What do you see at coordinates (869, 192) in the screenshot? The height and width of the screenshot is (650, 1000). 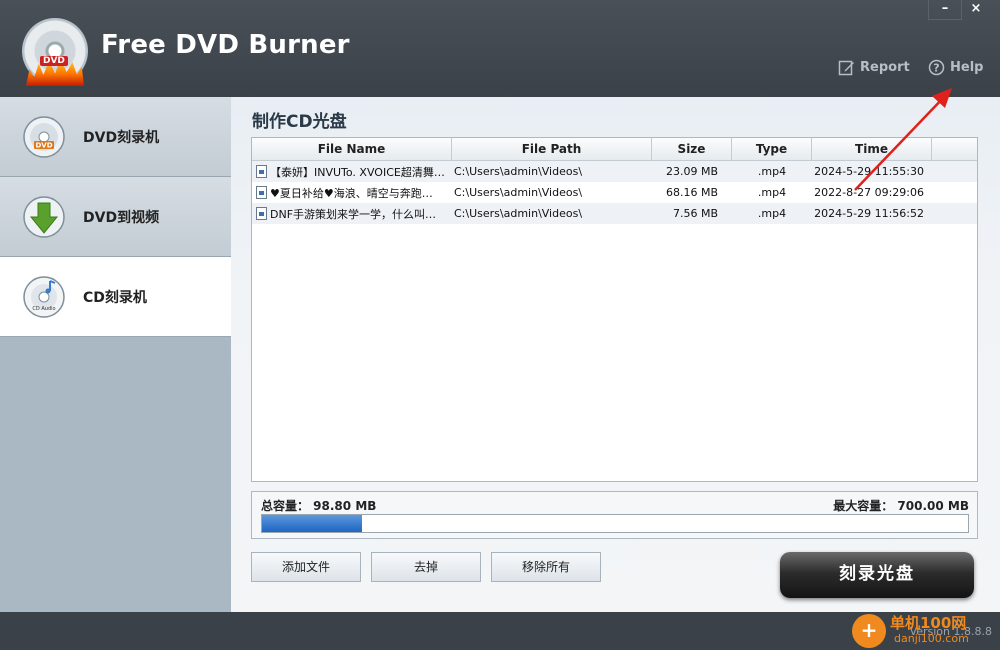 I see `file-time: 2022-8-27 09:29:06` at bounding box center [869, 192].